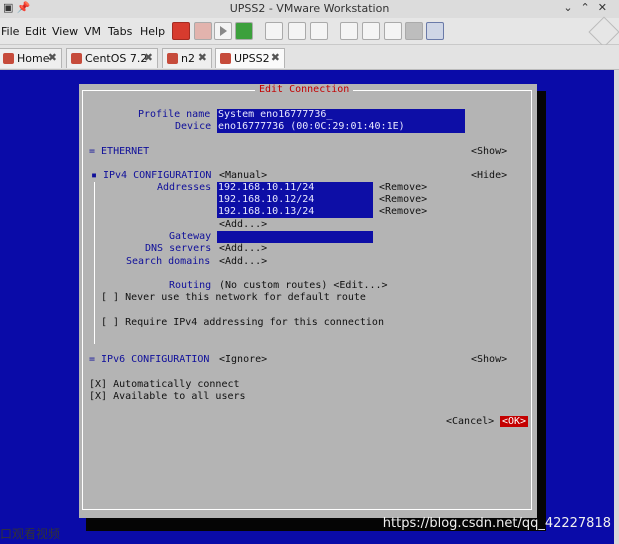  I want to click on suspend-icon, so click(203, 31).